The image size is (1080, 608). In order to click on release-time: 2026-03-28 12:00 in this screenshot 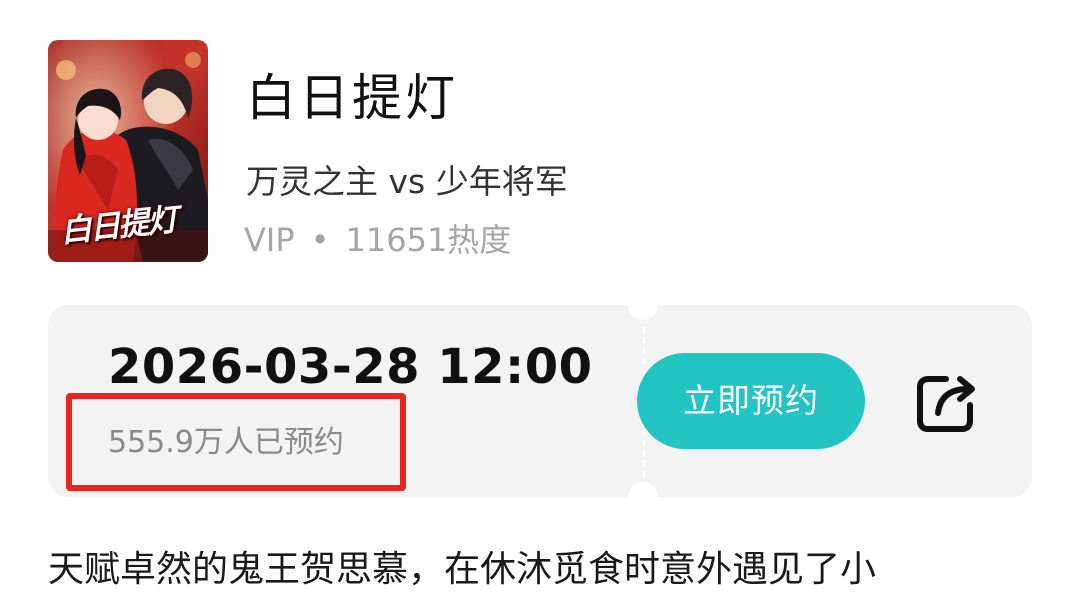, I will do `click(350, 367)`.